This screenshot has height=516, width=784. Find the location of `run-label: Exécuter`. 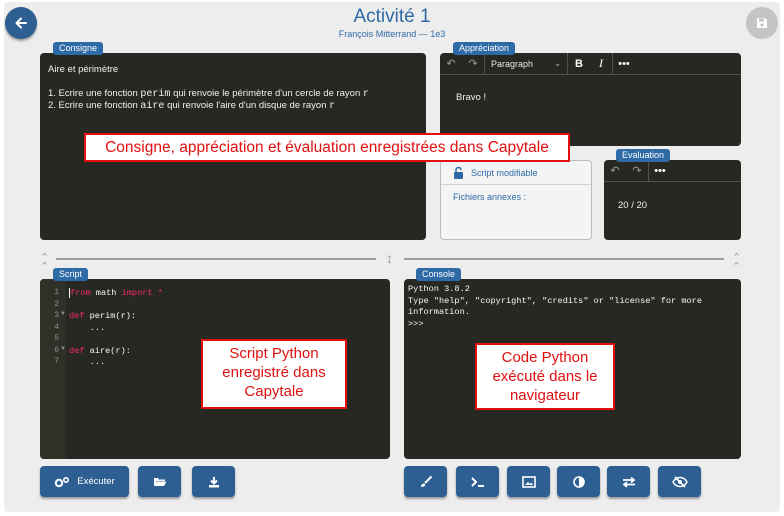

run-label: Exécuter is located at coordinates (96, 481).